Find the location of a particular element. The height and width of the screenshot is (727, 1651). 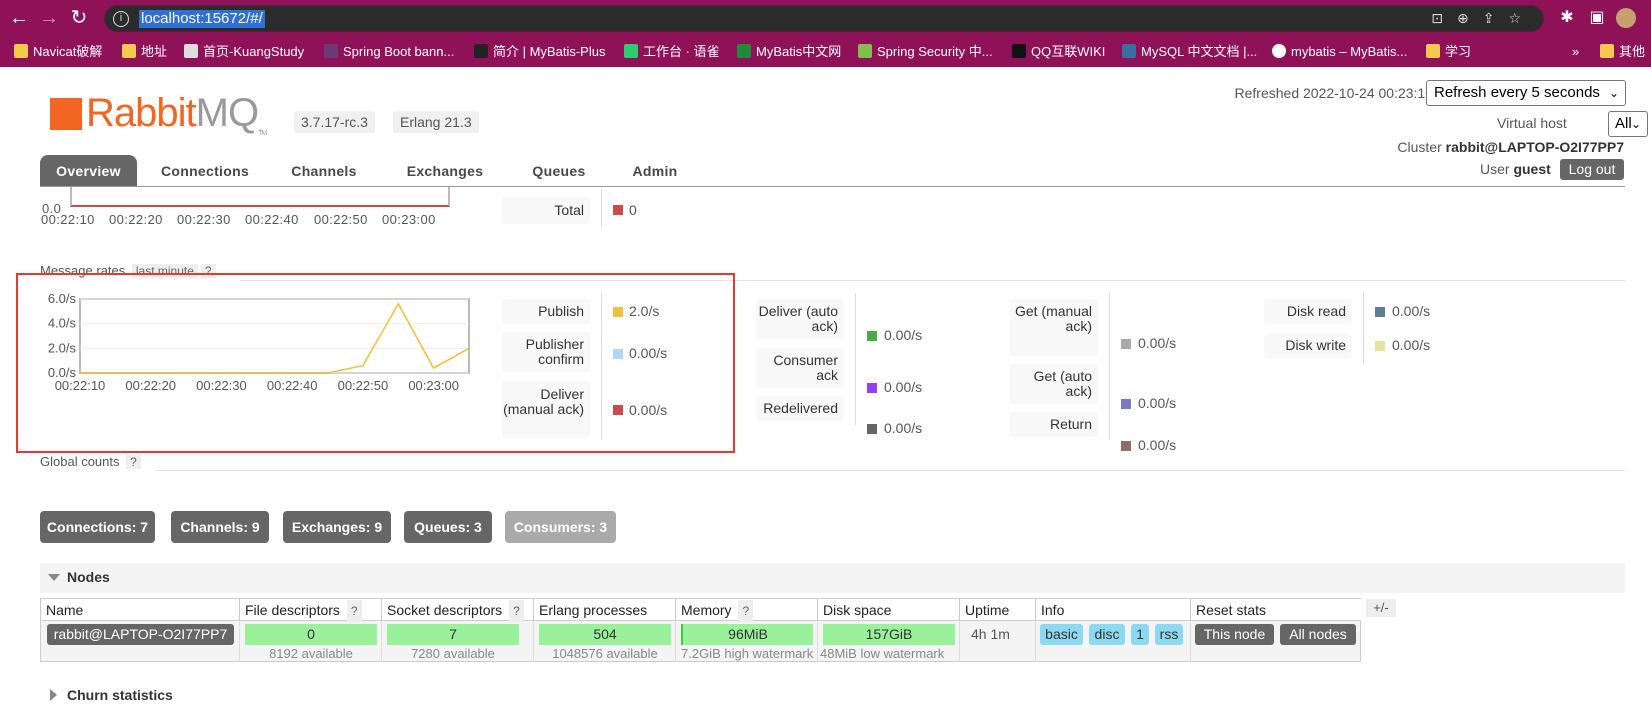

tab-channels: Channels is located at coordinates (324, 171).